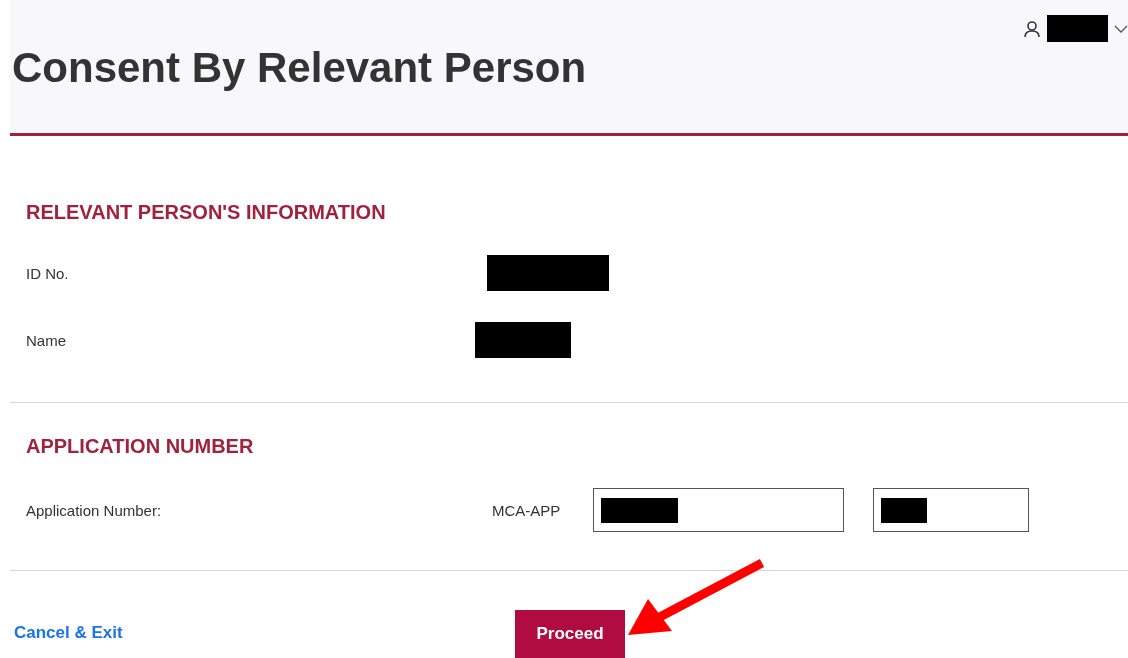 This screenshot has width=1128, height=658. What do you see at coordinates (140, 446) in the screenshot?
I see `section-heading: APPLICATION NUMBER` at bounding box center [140, 446].